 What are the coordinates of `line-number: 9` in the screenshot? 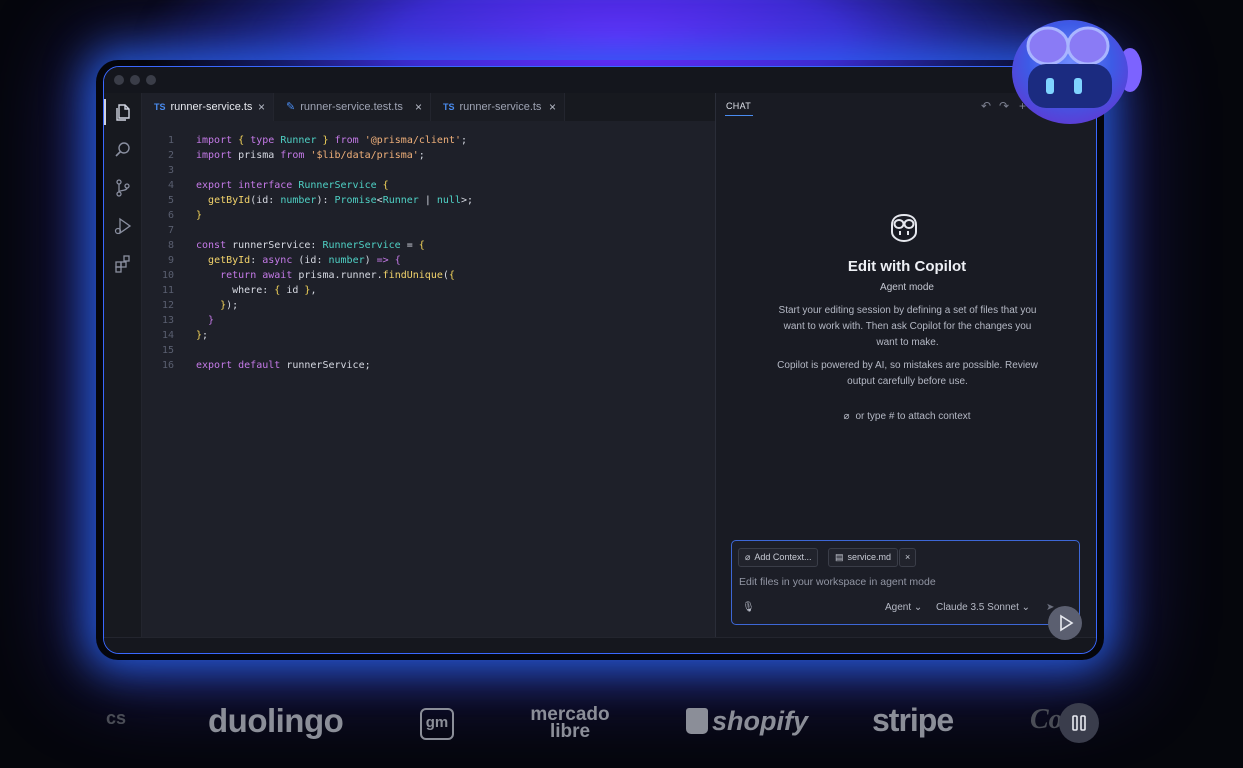 It's located at (170, 260).